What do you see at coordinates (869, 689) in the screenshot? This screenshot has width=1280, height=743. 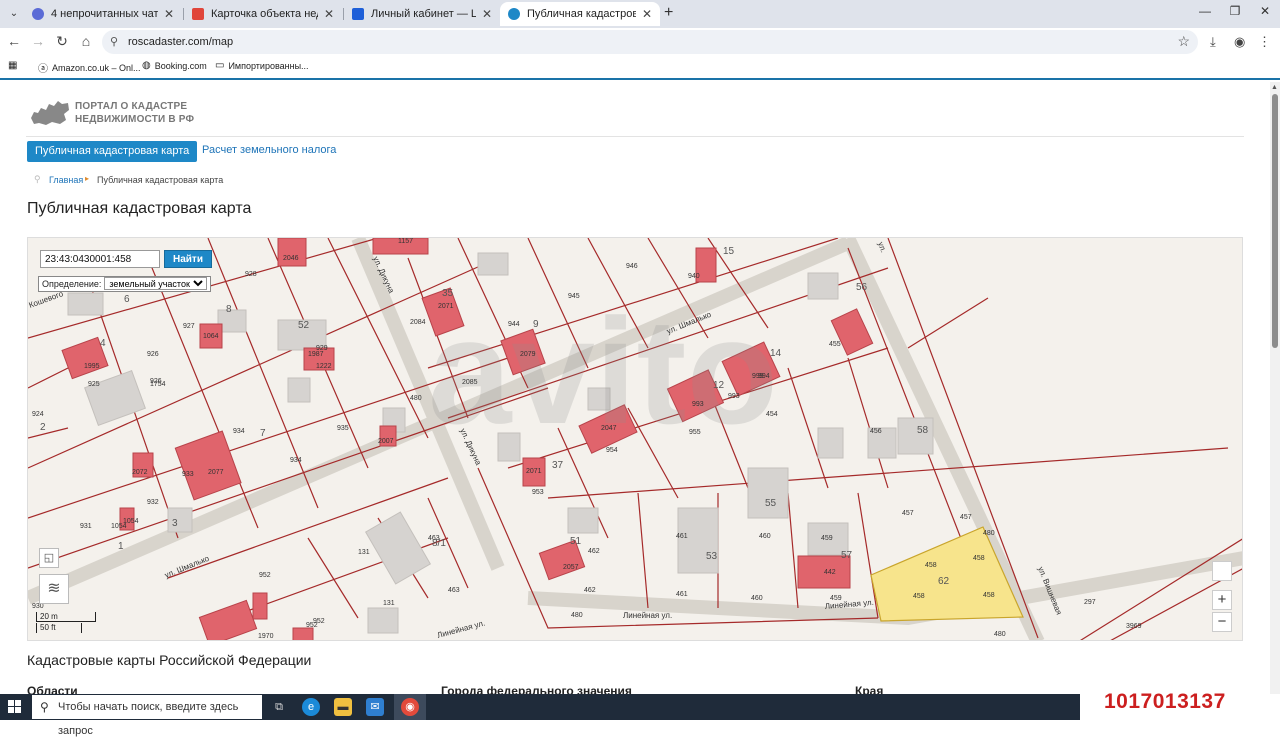 I see `column-kraya: Края` at bounding box center [869, 689].